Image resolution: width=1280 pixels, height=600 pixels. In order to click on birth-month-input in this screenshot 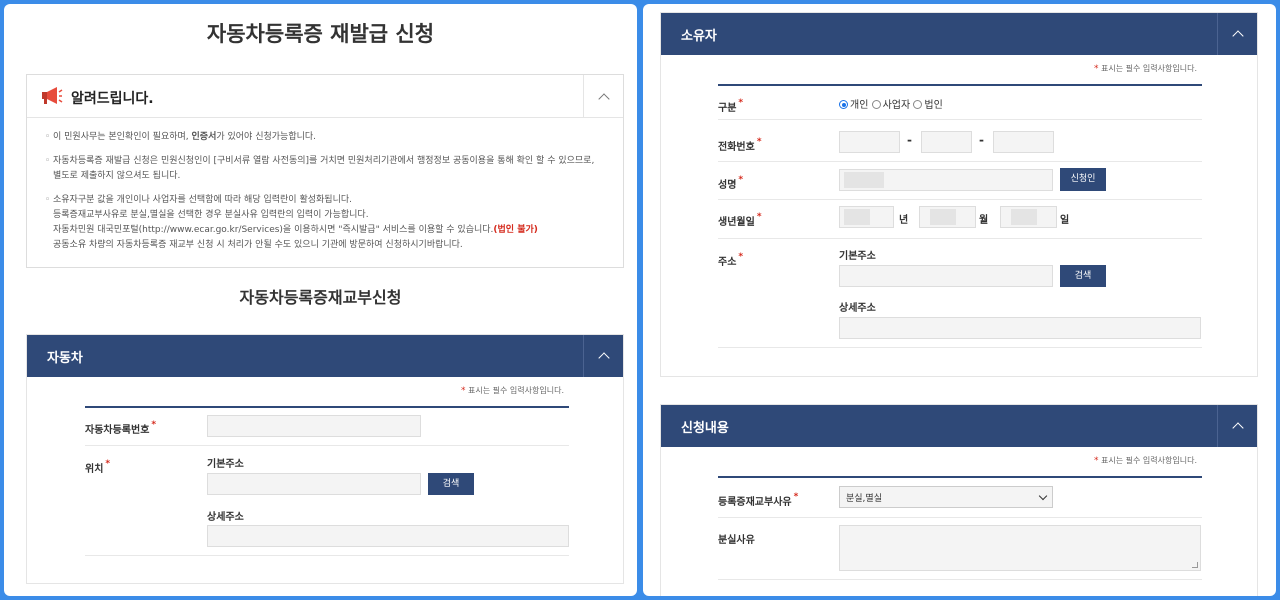, I will do `click(947, 217)`.